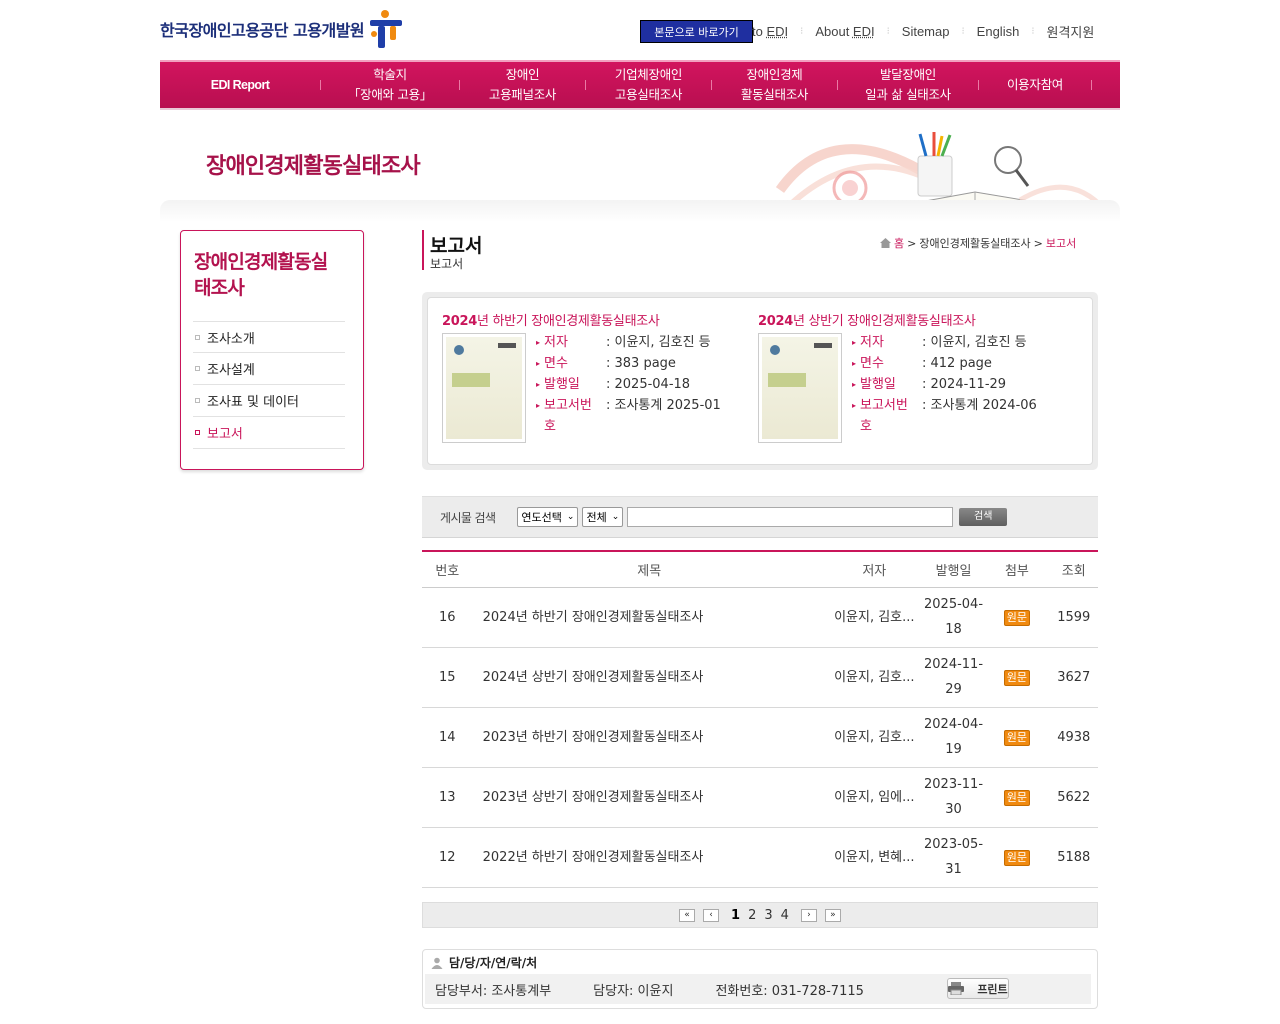  I want to click on side-navigation-list: 조사소개 조사설계 조사표 및 데이터 보고서, so click(269, 385).